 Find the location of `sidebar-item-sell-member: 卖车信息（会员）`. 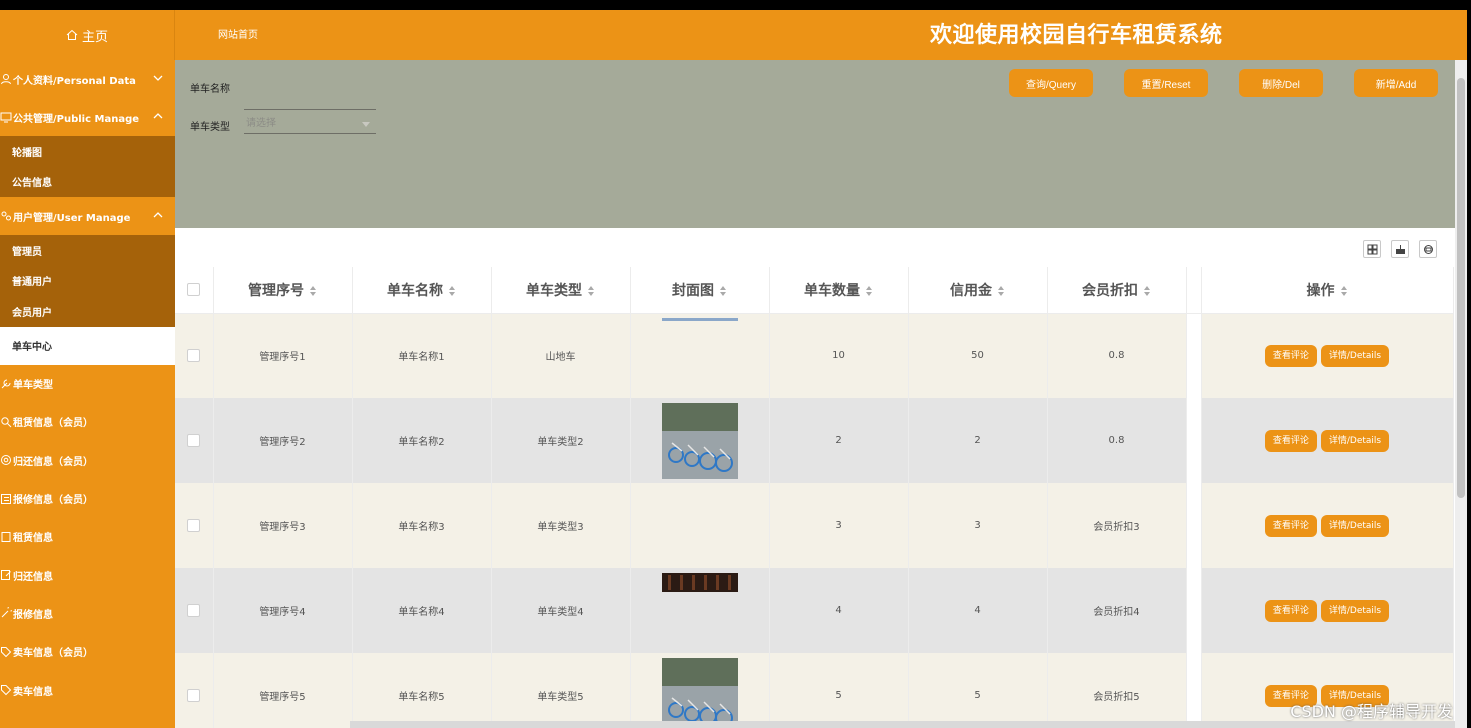

sidebar-item-sell-member: 卖车信息（会员） is located at coordinates (87, 652).